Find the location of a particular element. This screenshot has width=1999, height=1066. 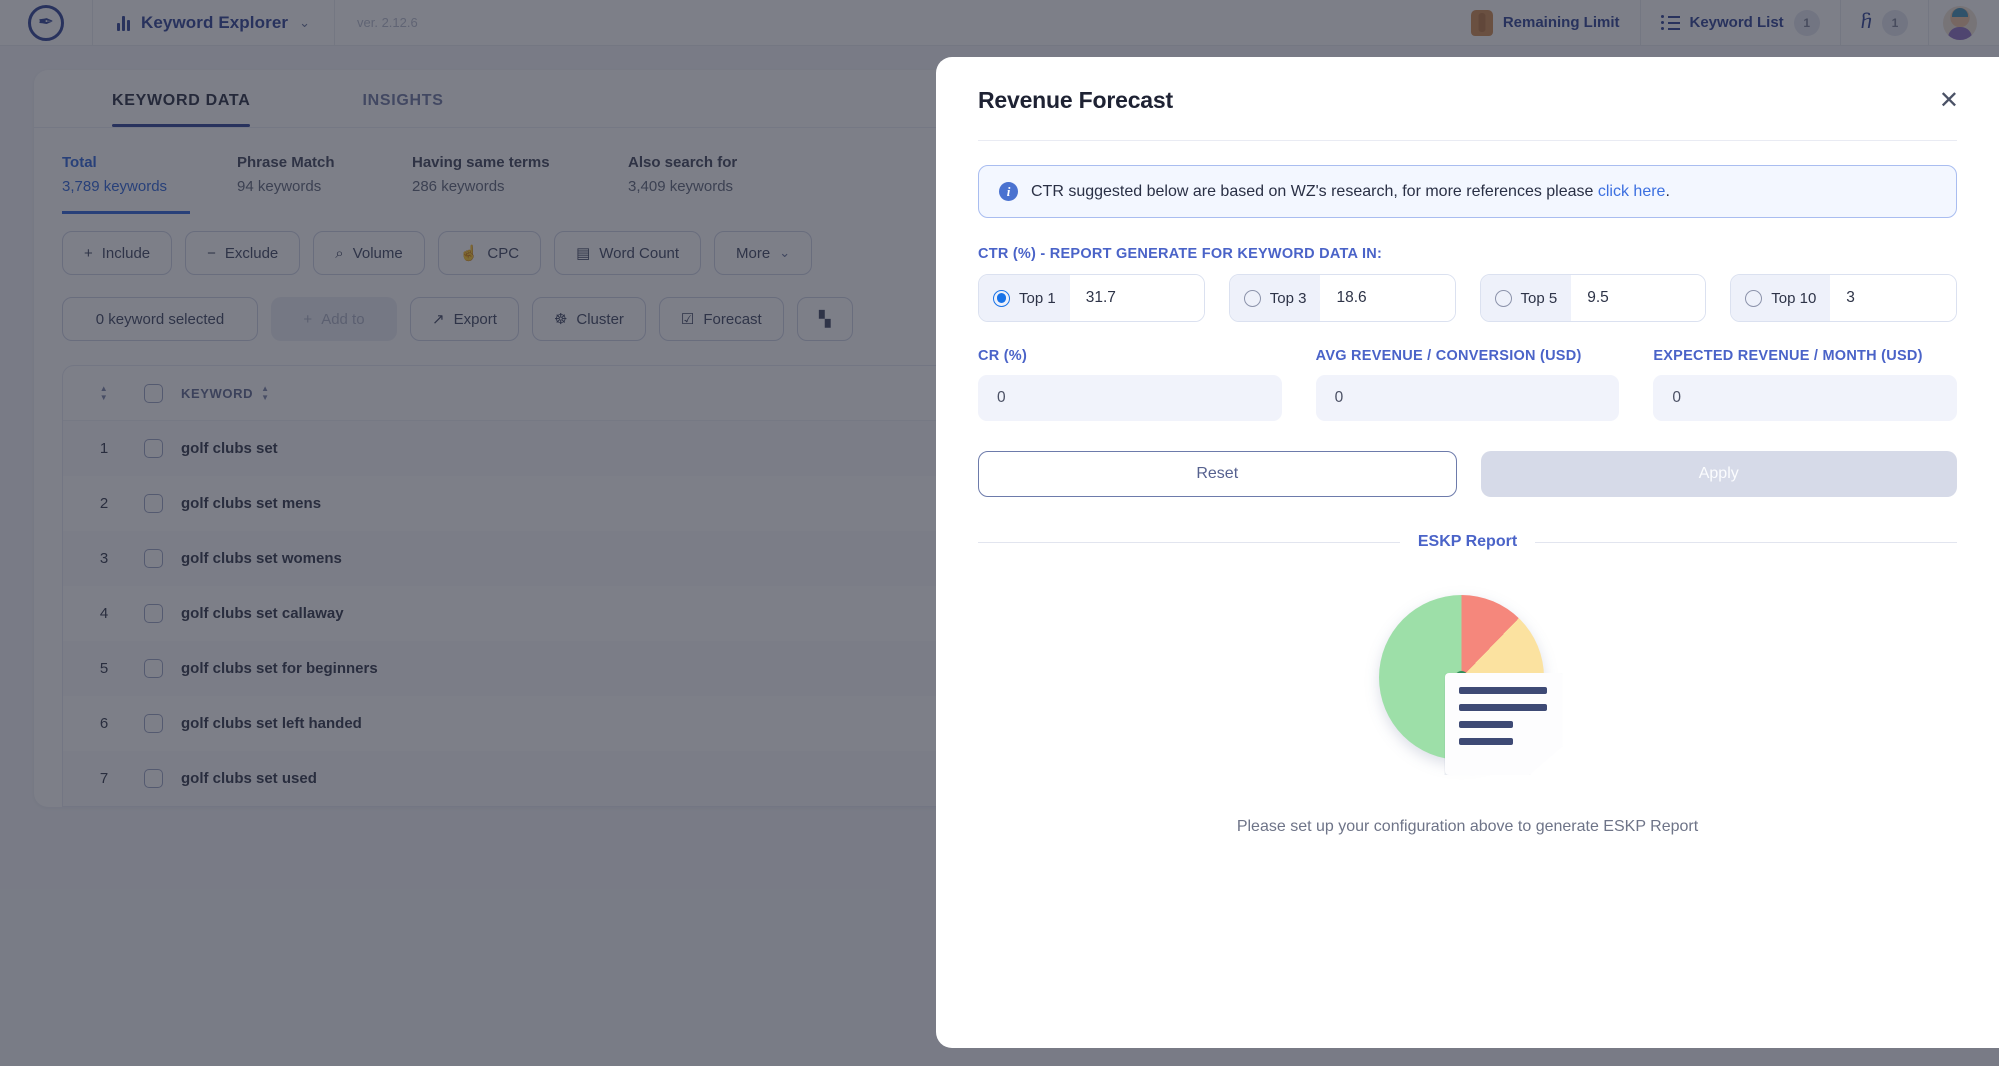

ctr-value-input-top-1: 31.7 is located at coordinates (1136, 298).